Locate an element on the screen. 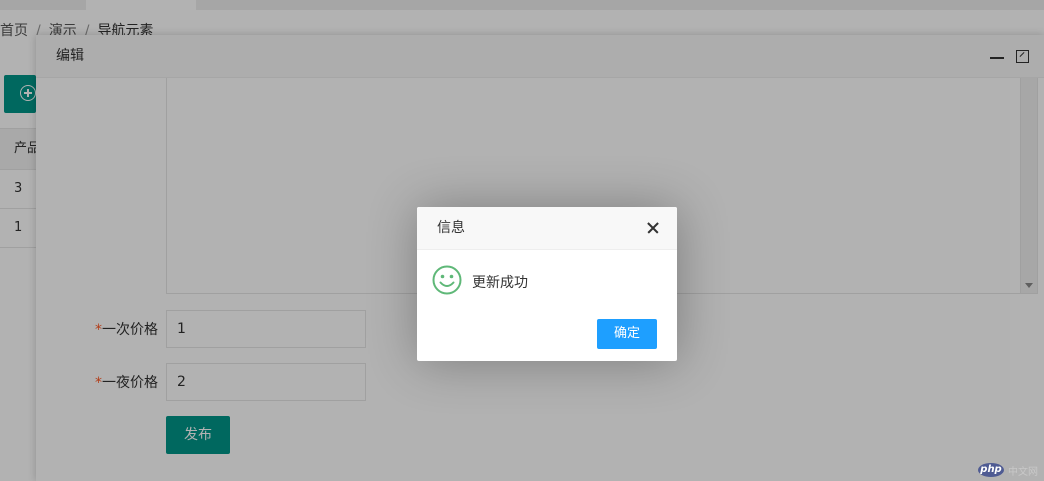 The height and width of the screenshot is (481, 1044). dialog-header: 信息 is located at coordinates (547, 228).